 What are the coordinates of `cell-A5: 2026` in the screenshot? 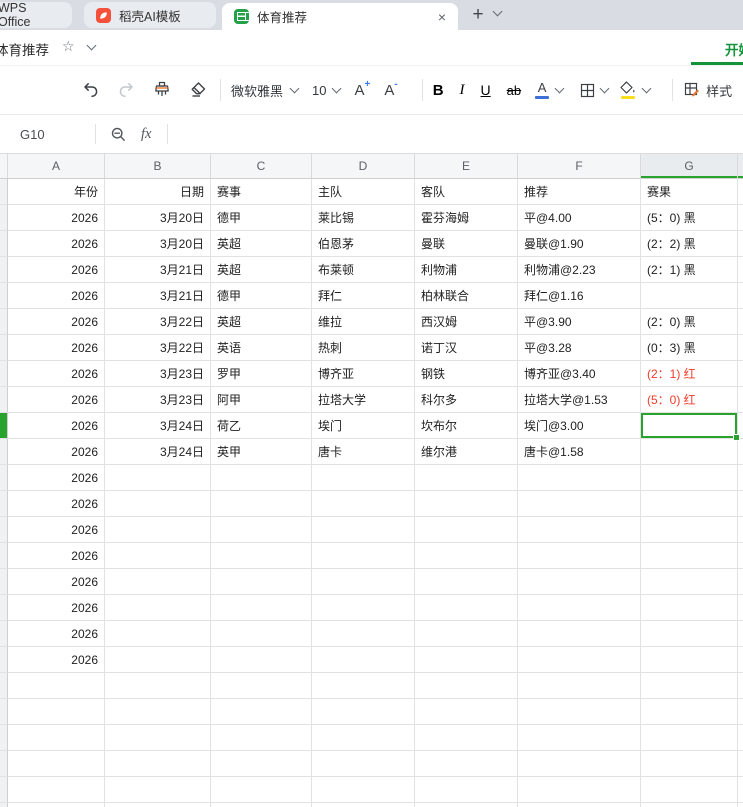 It's located at (56, 296).